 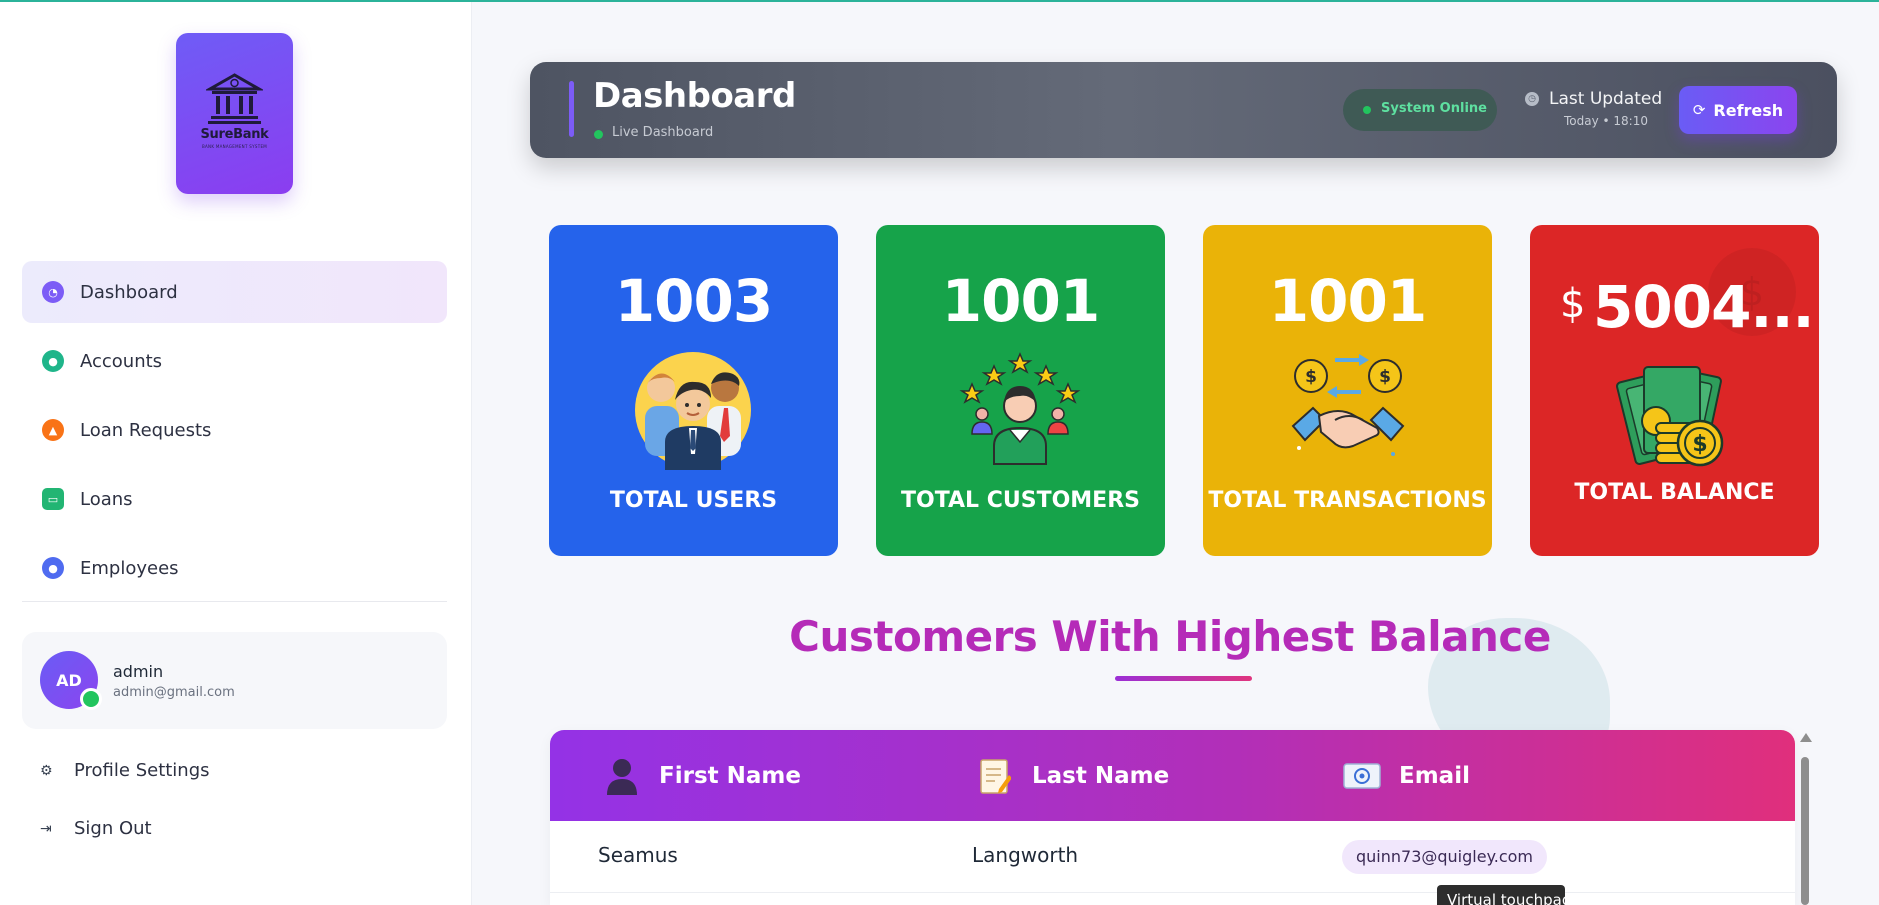 What do you see at coordinates (1367, 110) in the screenshot?
I see `status-dot` at bounding box center [1367, 110].